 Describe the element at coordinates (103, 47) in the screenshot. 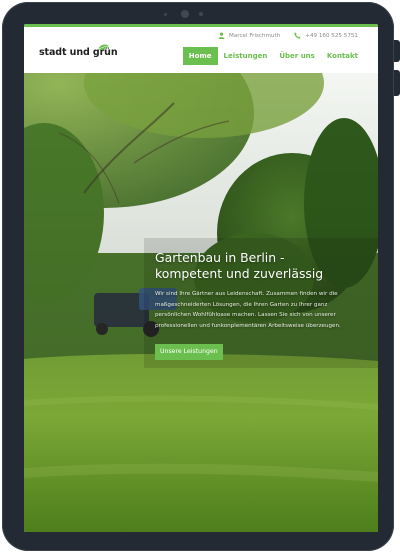

I see `leaf-icon` at that location.